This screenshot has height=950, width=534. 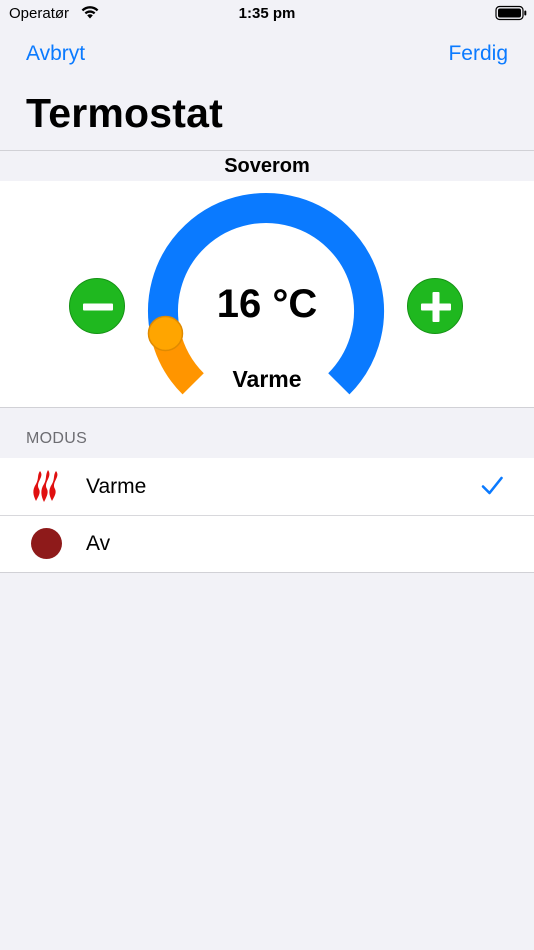 What do you see at coordinates (116, 486) in the screenshot?
I see `mode-label-heat: Varme` at bounding box center [116, 486].